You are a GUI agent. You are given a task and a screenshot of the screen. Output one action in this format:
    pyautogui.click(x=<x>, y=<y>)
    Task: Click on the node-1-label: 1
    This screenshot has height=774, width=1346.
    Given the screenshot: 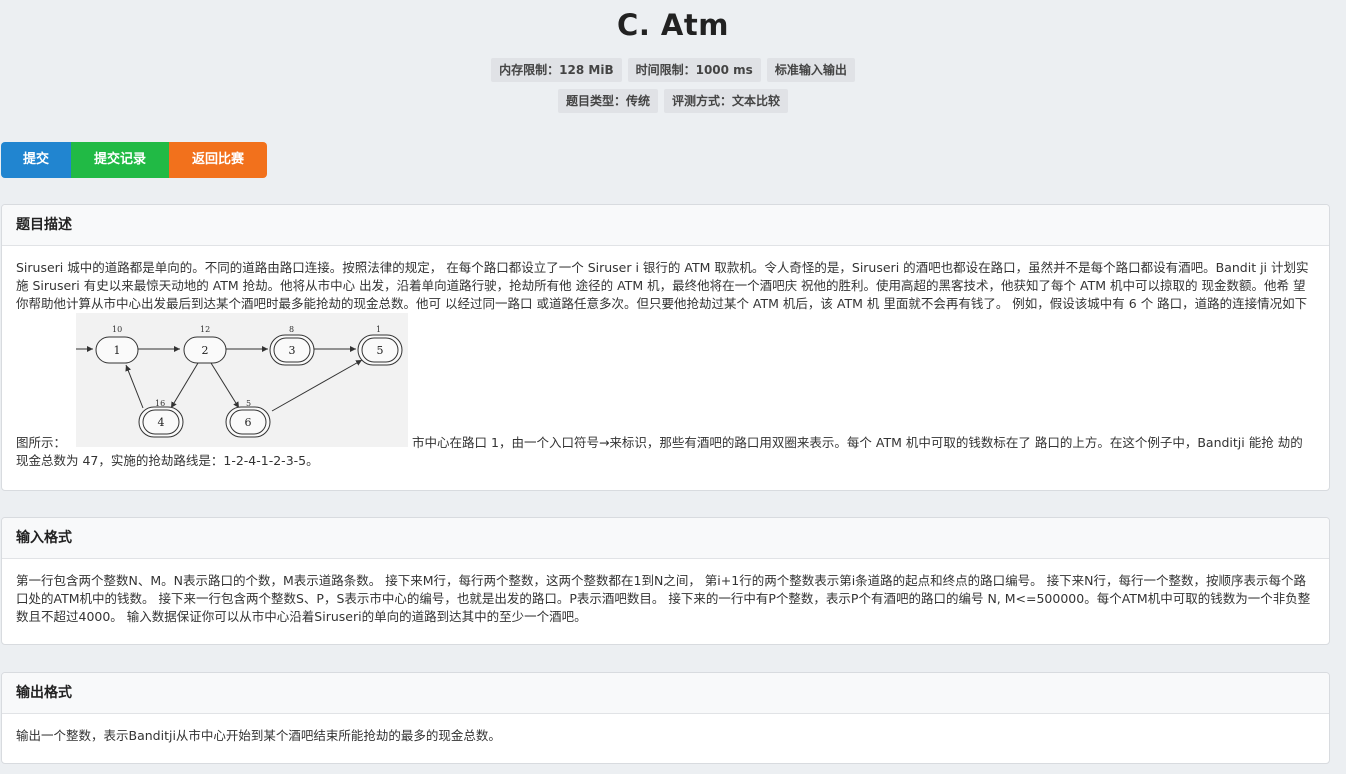 What is the action you would take?
    pyautogui.click(x=117, y=350)
    